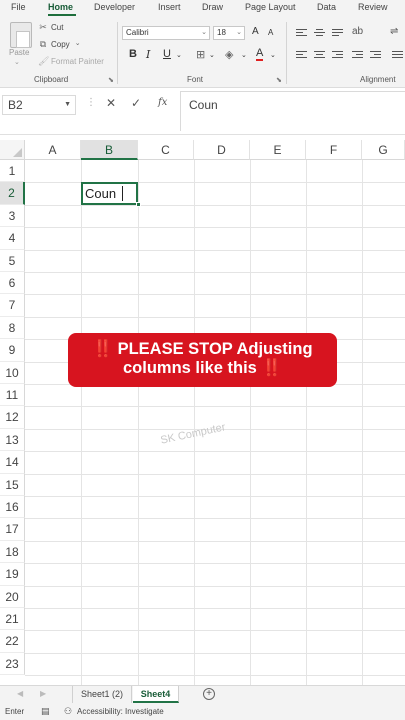 This screenshot has height=720, width=405. What do you see at coordinates (43, 27) in the screenshot?
I see `scissors-icon: ✂` at bounding box center [43, 27].